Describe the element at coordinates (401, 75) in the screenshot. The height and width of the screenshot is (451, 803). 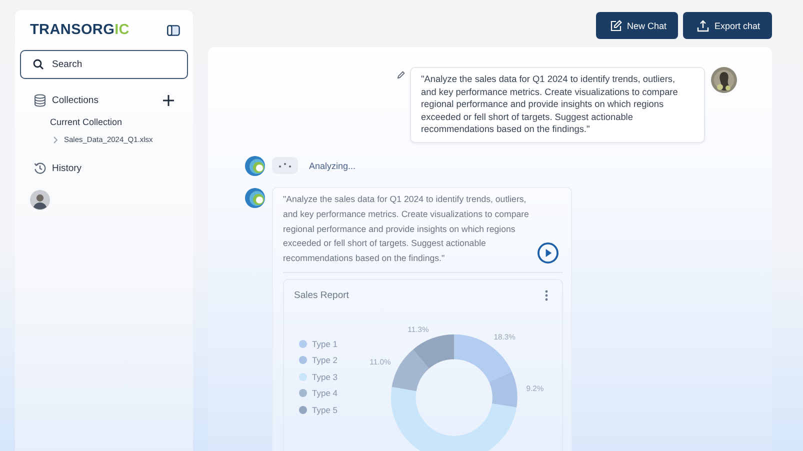
I see `pencil-icon` at that location.